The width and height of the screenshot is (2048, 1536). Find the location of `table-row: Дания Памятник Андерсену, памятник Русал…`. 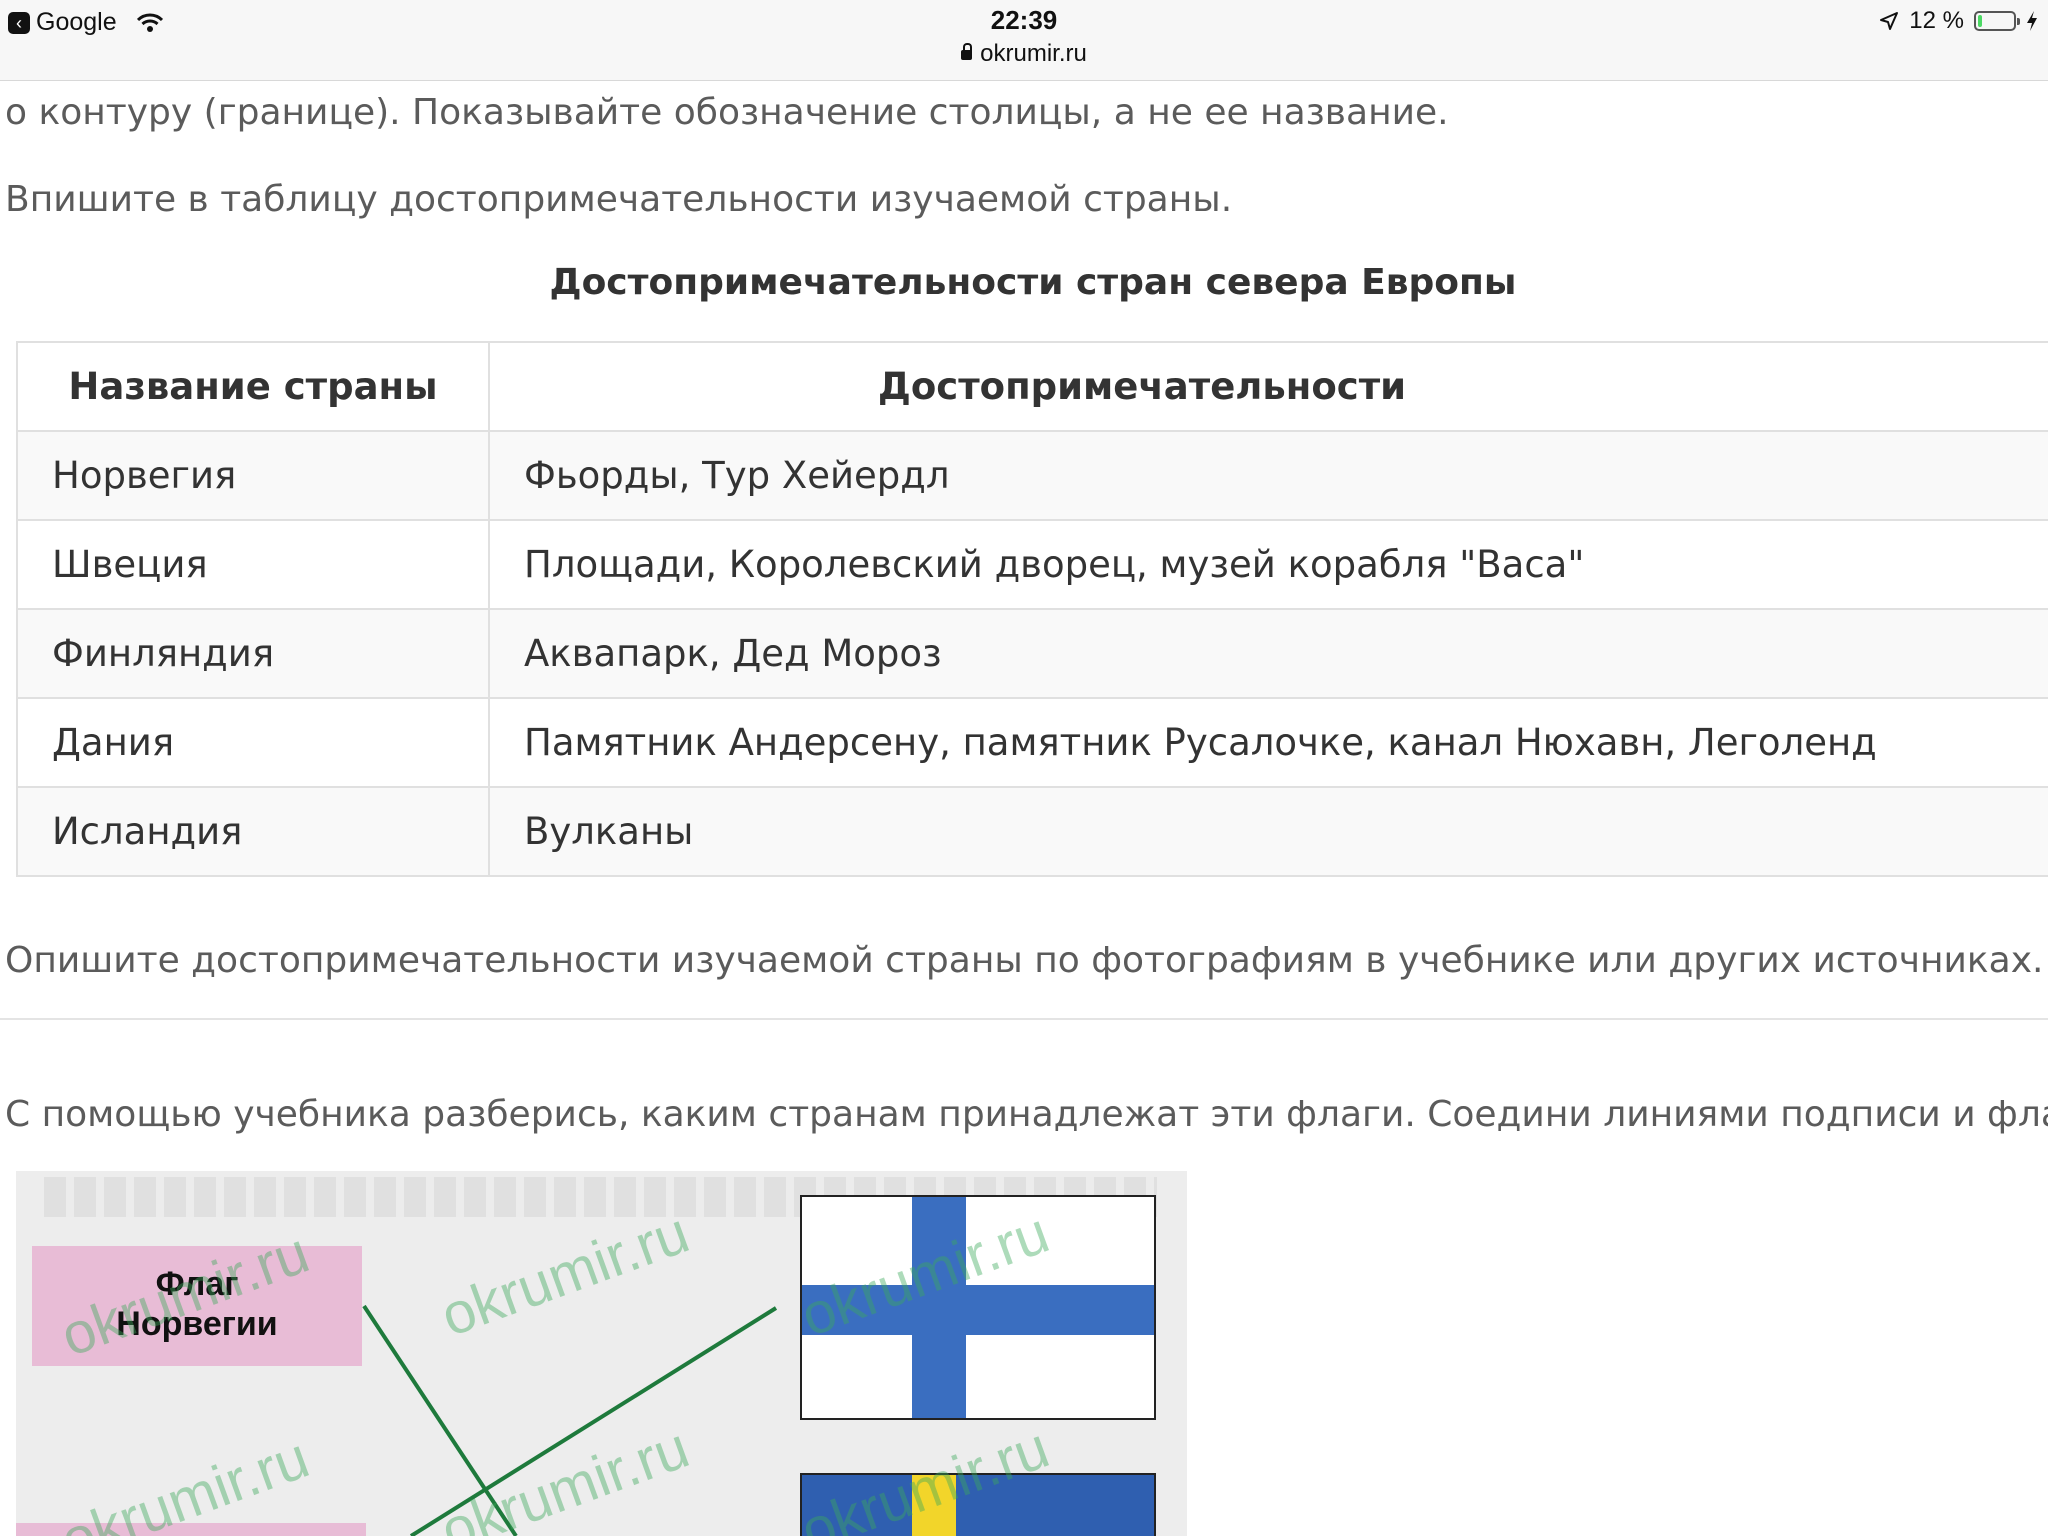

table-row: Дания Памятник Андерсену, памятник Русал… is located at coordinates (1032, 742).